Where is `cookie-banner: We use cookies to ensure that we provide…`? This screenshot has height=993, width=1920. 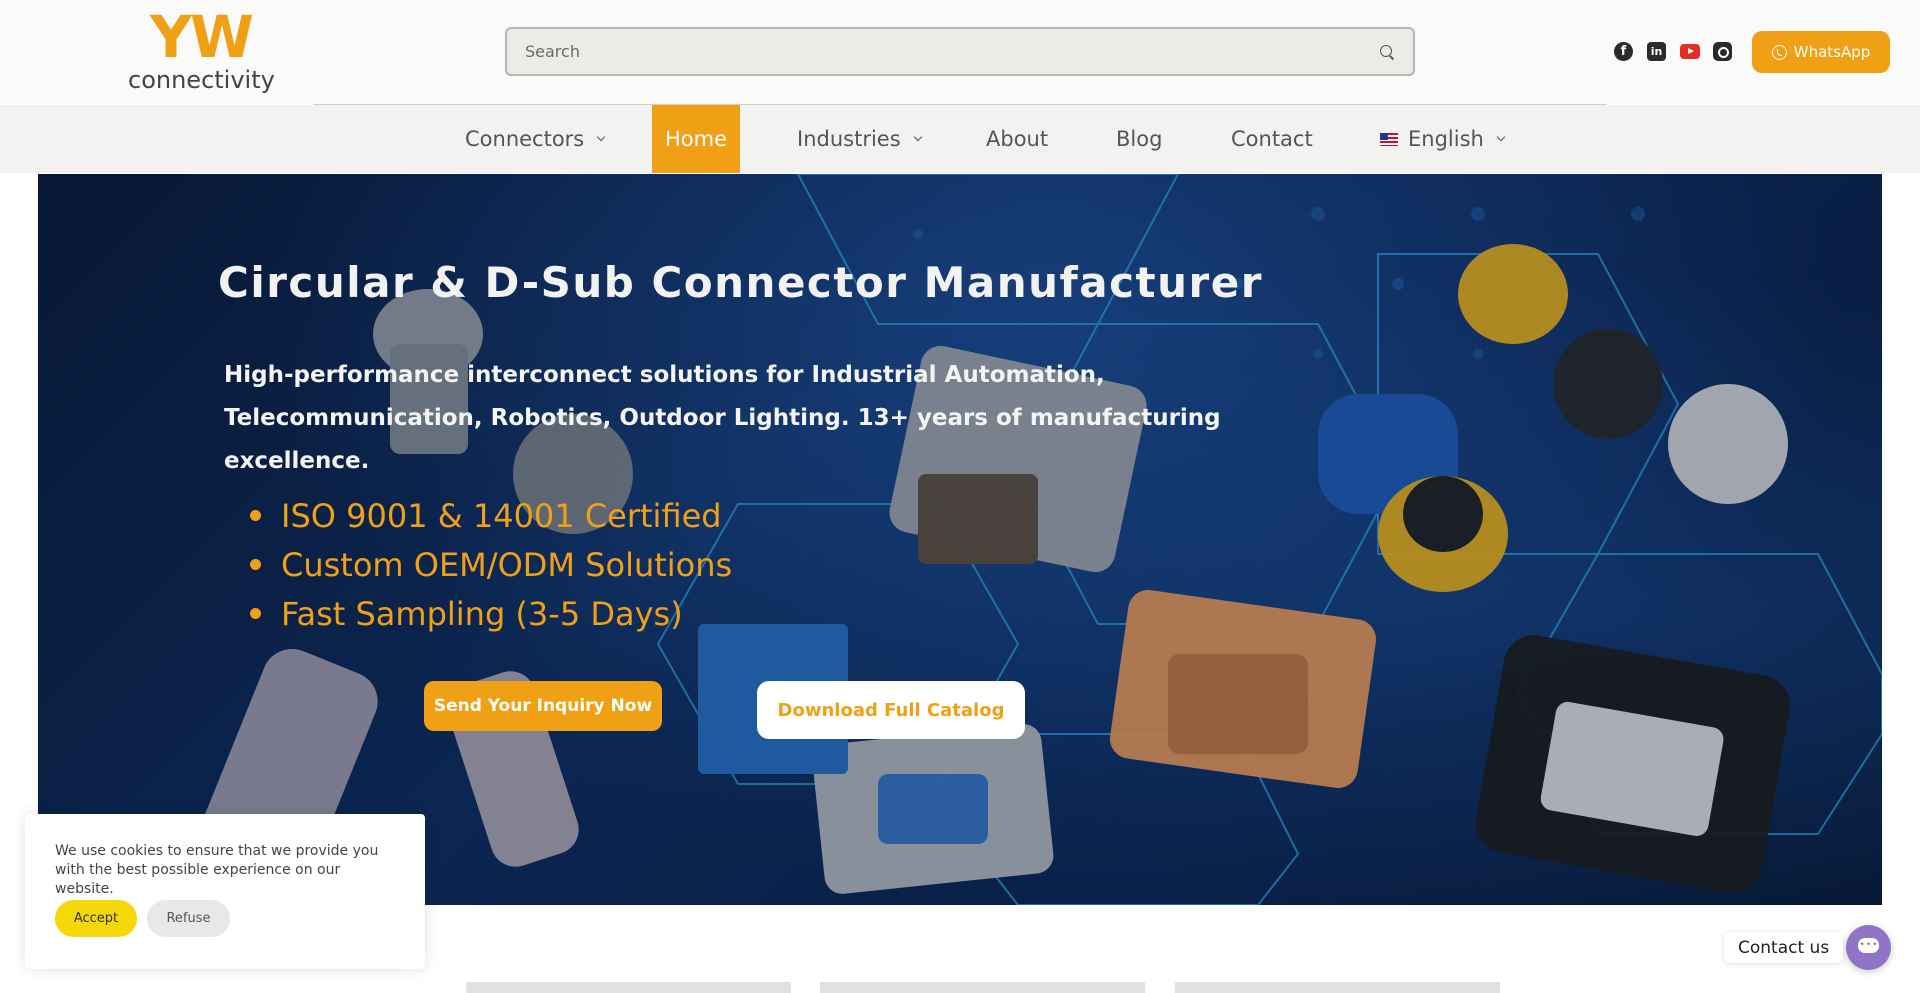 cookie-banner: We use cookies to ensure that we provide… is located at coordinates (225, 891).